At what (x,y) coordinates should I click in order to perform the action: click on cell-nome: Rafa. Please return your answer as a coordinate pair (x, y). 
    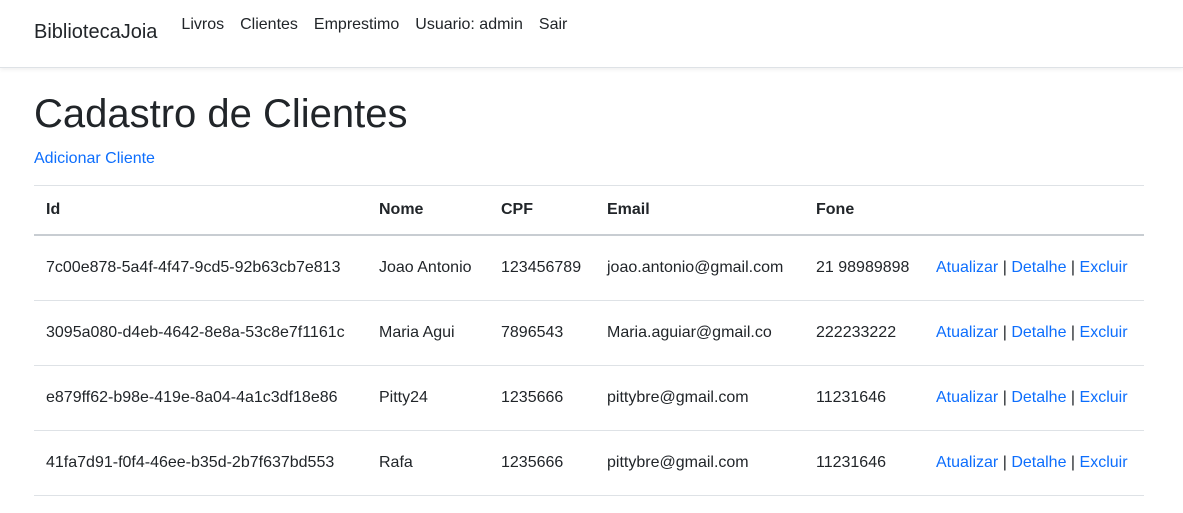
    Looking at the image, I should click on (396, 462).